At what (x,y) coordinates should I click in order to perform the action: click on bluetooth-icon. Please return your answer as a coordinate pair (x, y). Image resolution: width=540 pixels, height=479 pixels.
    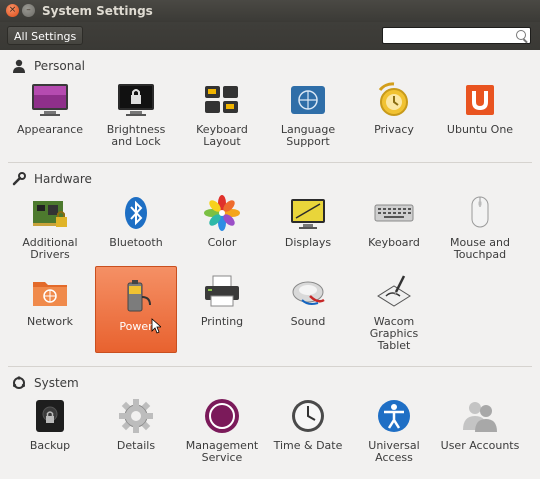
    Looking at the image, I should click on (136, 213).